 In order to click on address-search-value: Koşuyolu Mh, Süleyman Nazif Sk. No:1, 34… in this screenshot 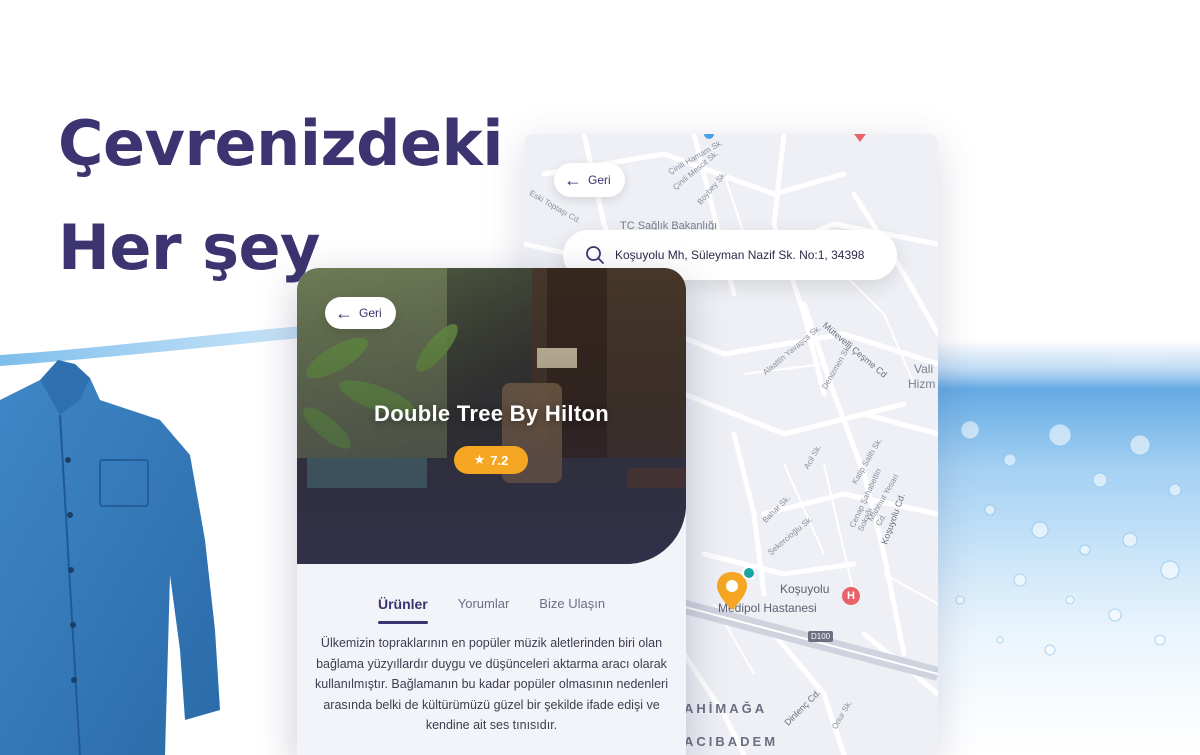, I will do `click(740, 255)`.